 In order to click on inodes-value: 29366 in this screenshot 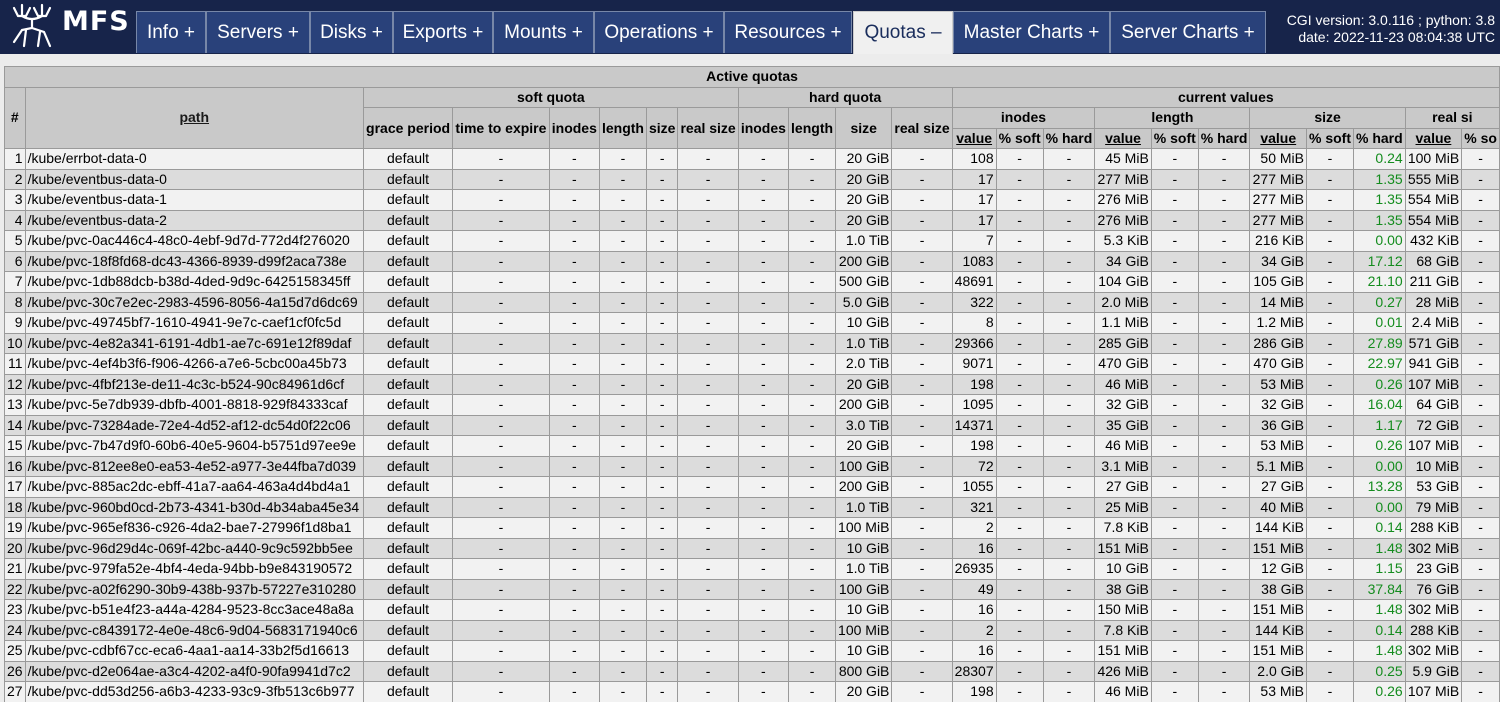, I will do `click(974, 343)`.